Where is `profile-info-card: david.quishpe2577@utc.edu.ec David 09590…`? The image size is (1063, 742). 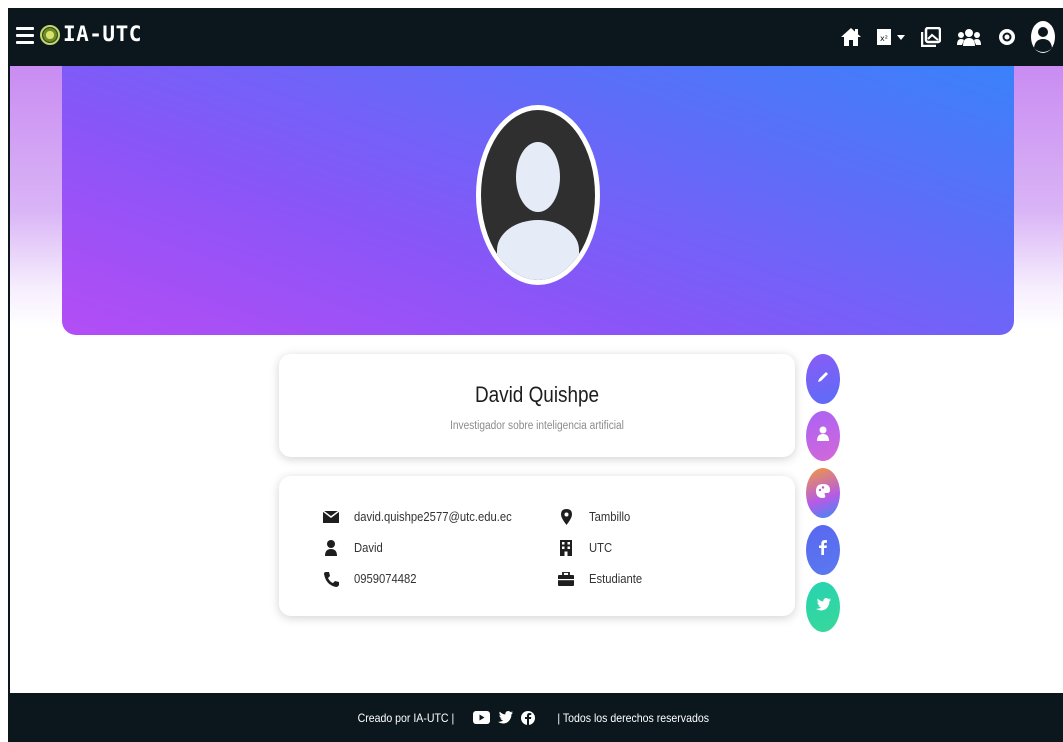
profile-info-card: david.quishpe2577@utc.edu.ec David 09590… is located at coordinates (537, 546).